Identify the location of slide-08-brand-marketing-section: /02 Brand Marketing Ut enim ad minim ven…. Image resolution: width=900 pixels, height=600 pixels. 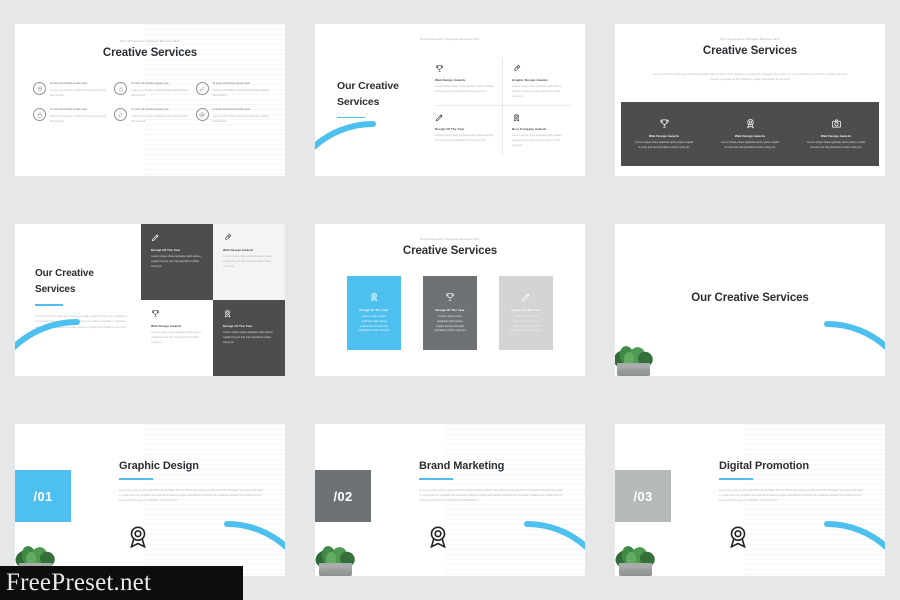
(450, 500).